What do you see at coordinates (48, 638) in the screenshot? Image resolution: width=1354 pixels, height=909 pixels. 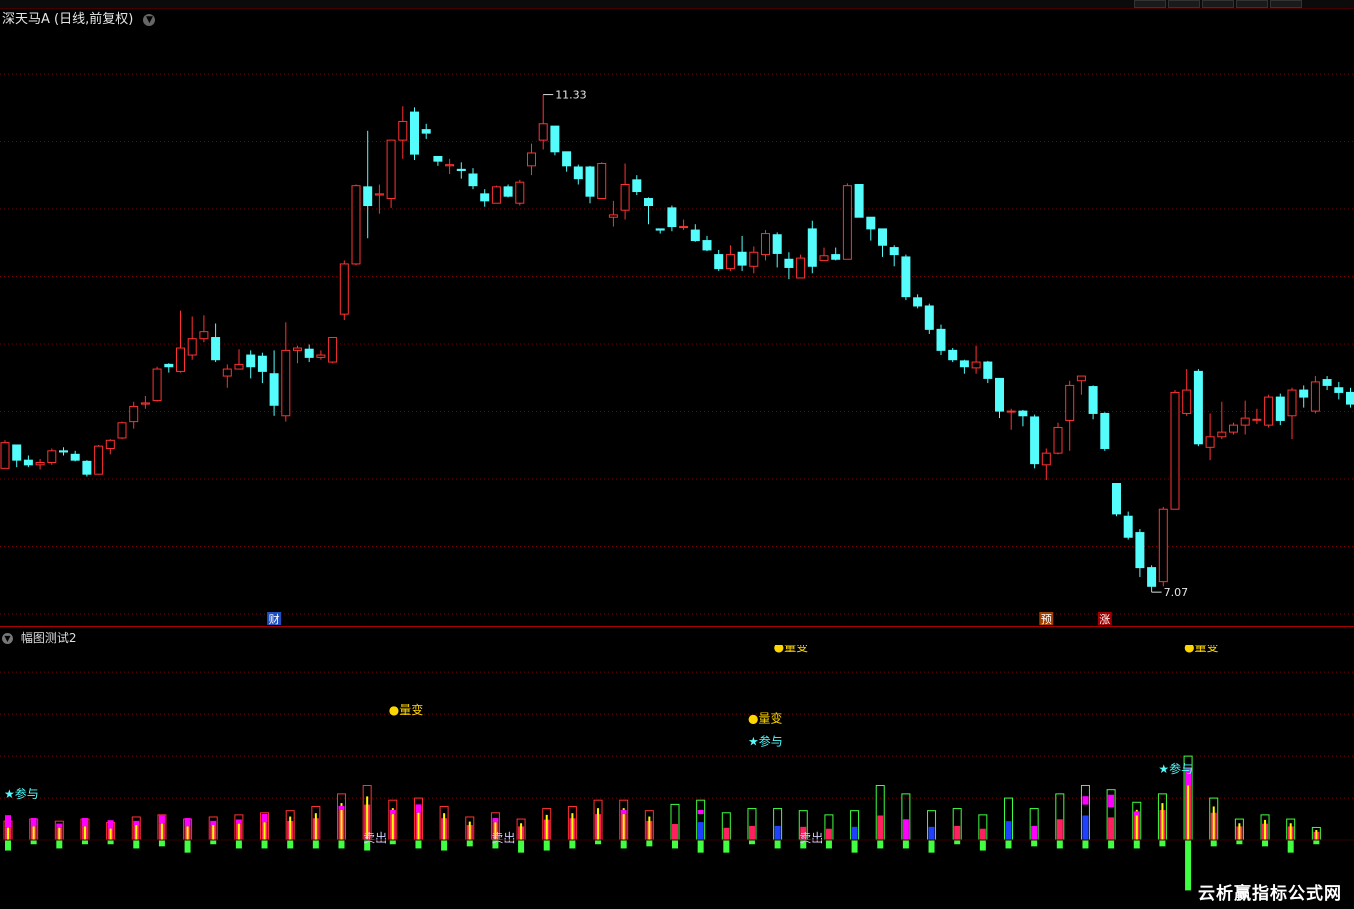 I see `indicator-name: 幅图测试2` at bounding box center [48, 638].